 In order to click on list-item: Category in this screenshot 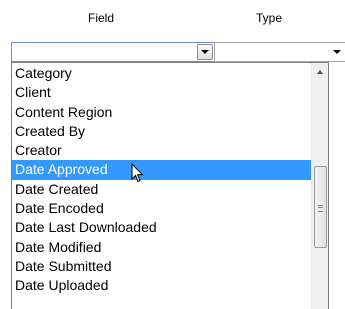, I will do `click(161, 73)`.